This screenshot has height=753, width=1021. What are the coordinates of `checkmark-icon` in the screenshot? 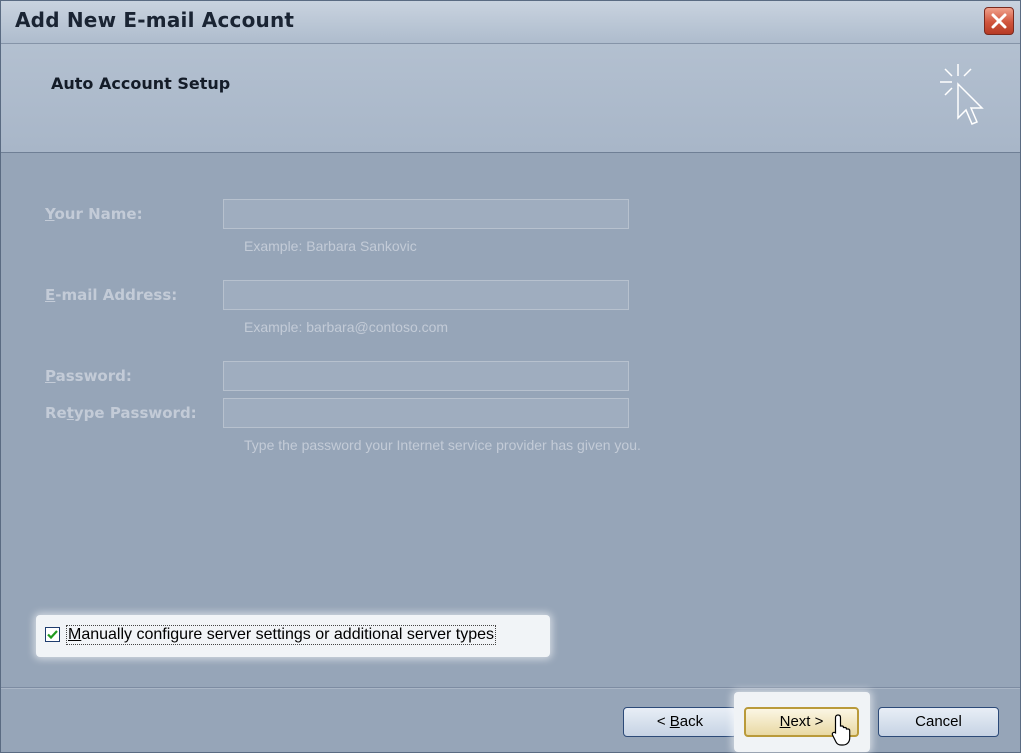 It's located at (52, 635).